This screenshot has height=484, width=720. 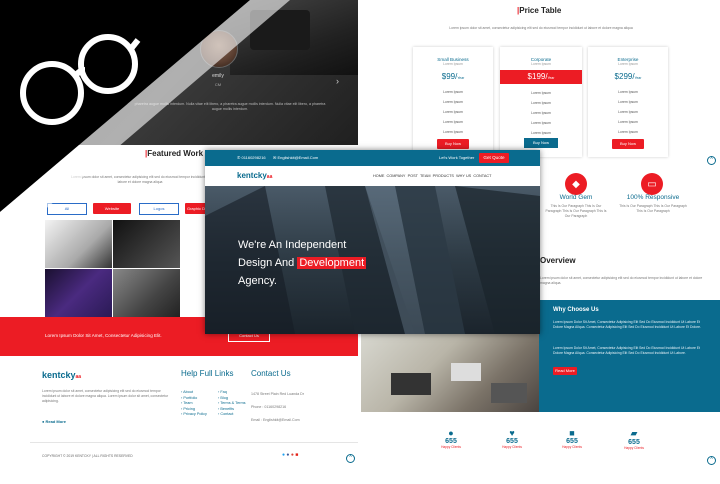 I want to click on contact-email: Email : Englishkit@Email.Com, so click(x=275, y=420).